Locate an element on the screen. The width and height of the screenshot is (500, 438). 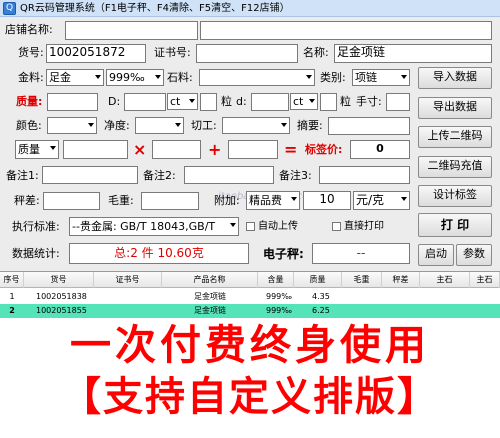
stone-select is located at coordinates (257, 77).